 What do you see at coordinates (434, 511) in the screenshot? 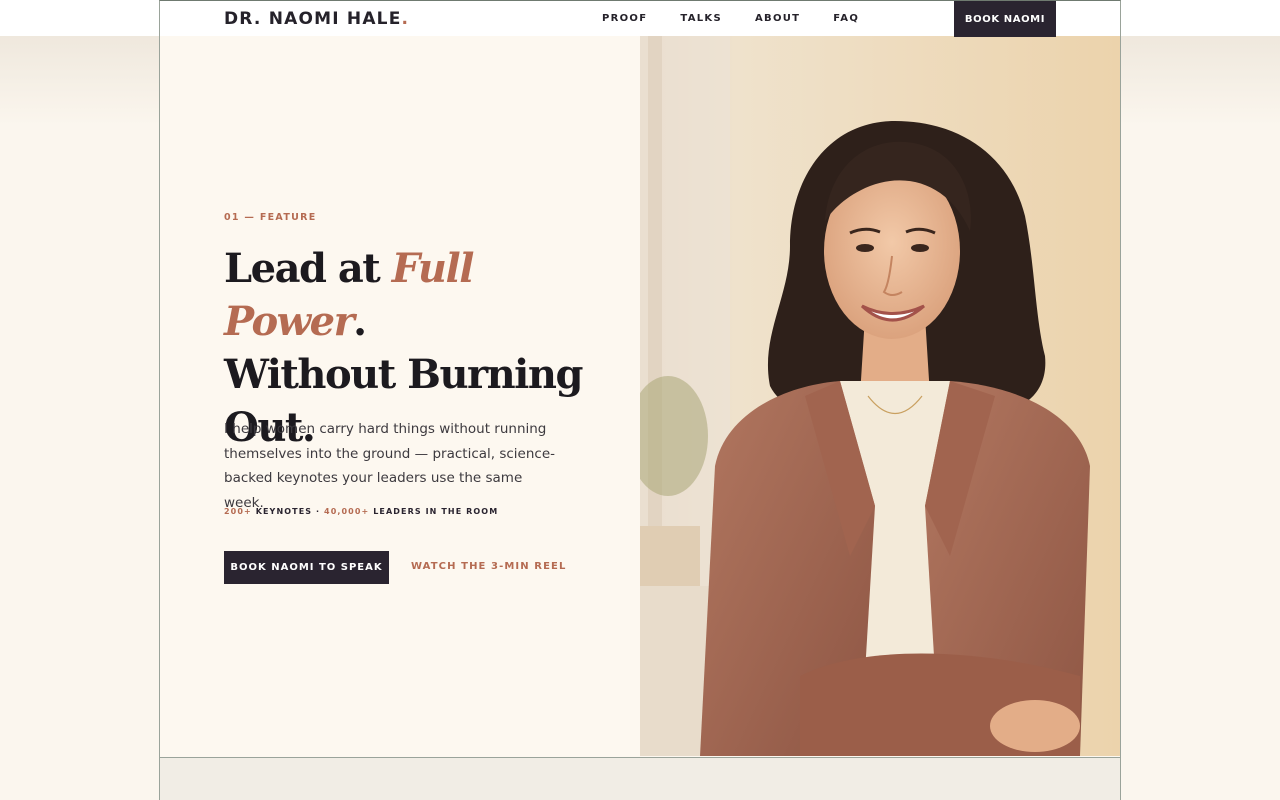
I see `stat-leaders-label: LEADERS IN THE ROOM` at bounding box center [434, 511].